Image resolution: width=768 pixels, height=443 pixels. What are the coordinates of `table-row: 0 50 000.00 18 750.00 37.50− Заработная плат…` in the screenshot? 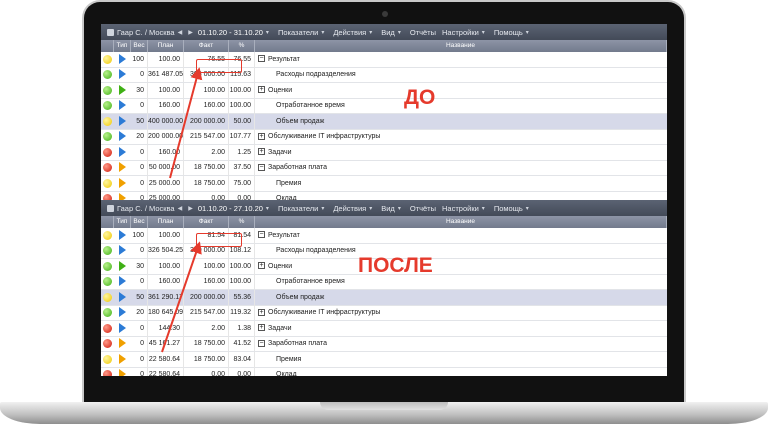 It's located at (384, 168).